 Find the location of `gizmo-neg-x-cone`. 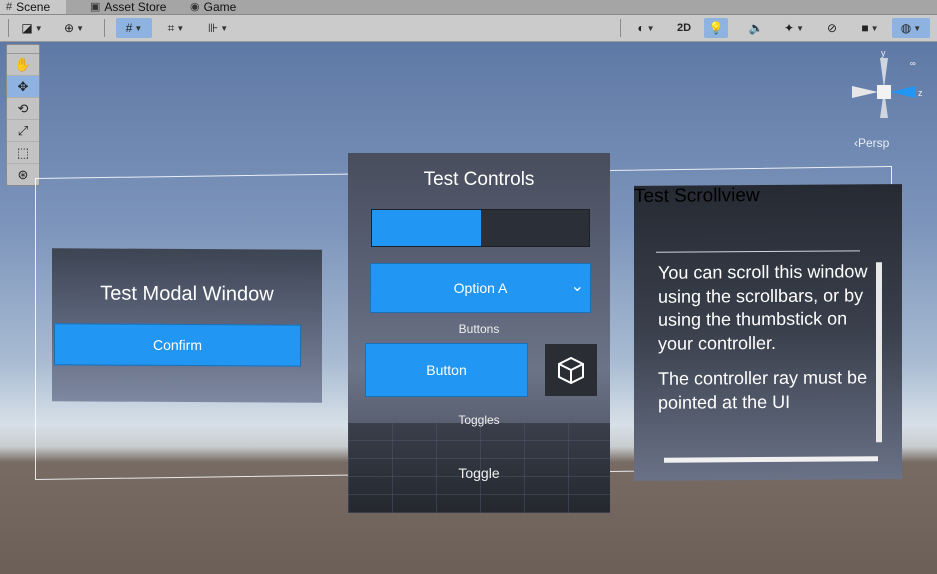

gizmo-neg-x-cone is located at coordinates (865, 92).